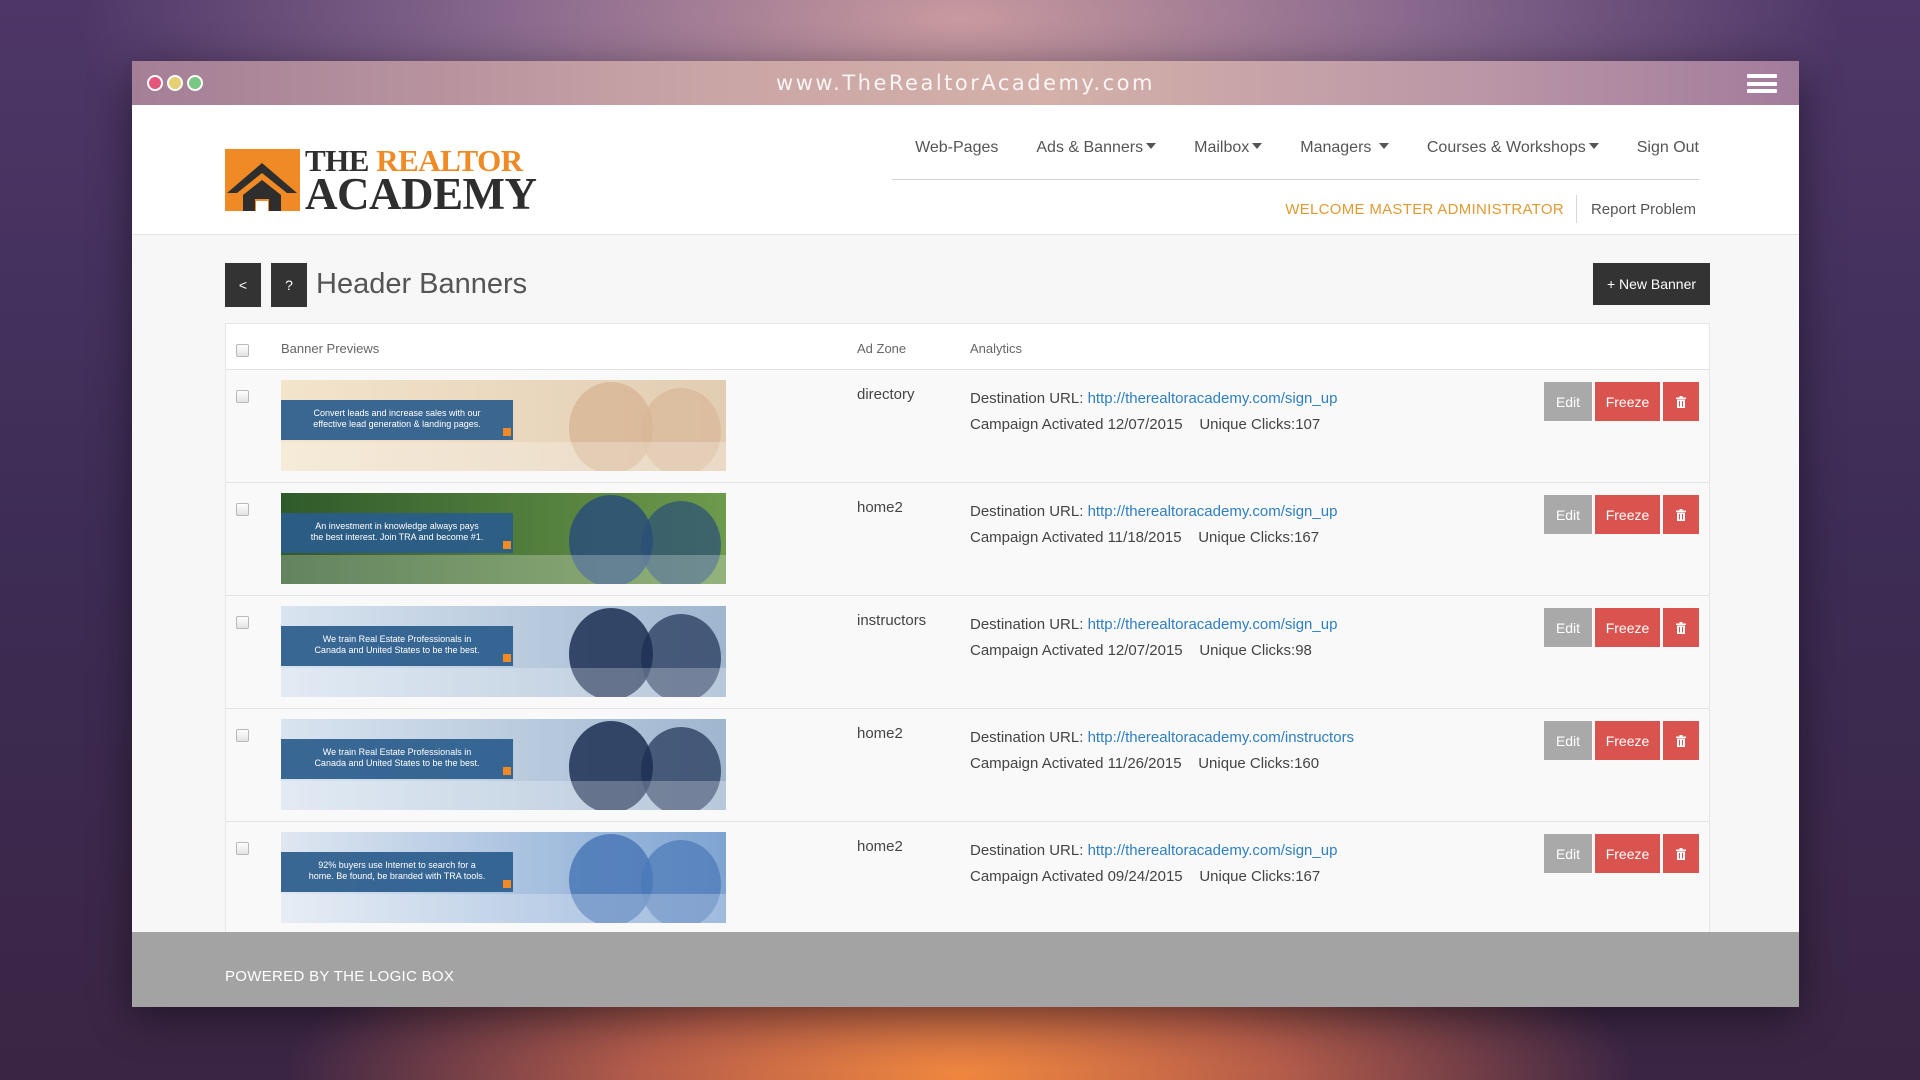 This screenshot has width=1920, height=1080. Describe the element at coordinates (289, 285) in the screenshot. I see `help-button: ?` at that location.